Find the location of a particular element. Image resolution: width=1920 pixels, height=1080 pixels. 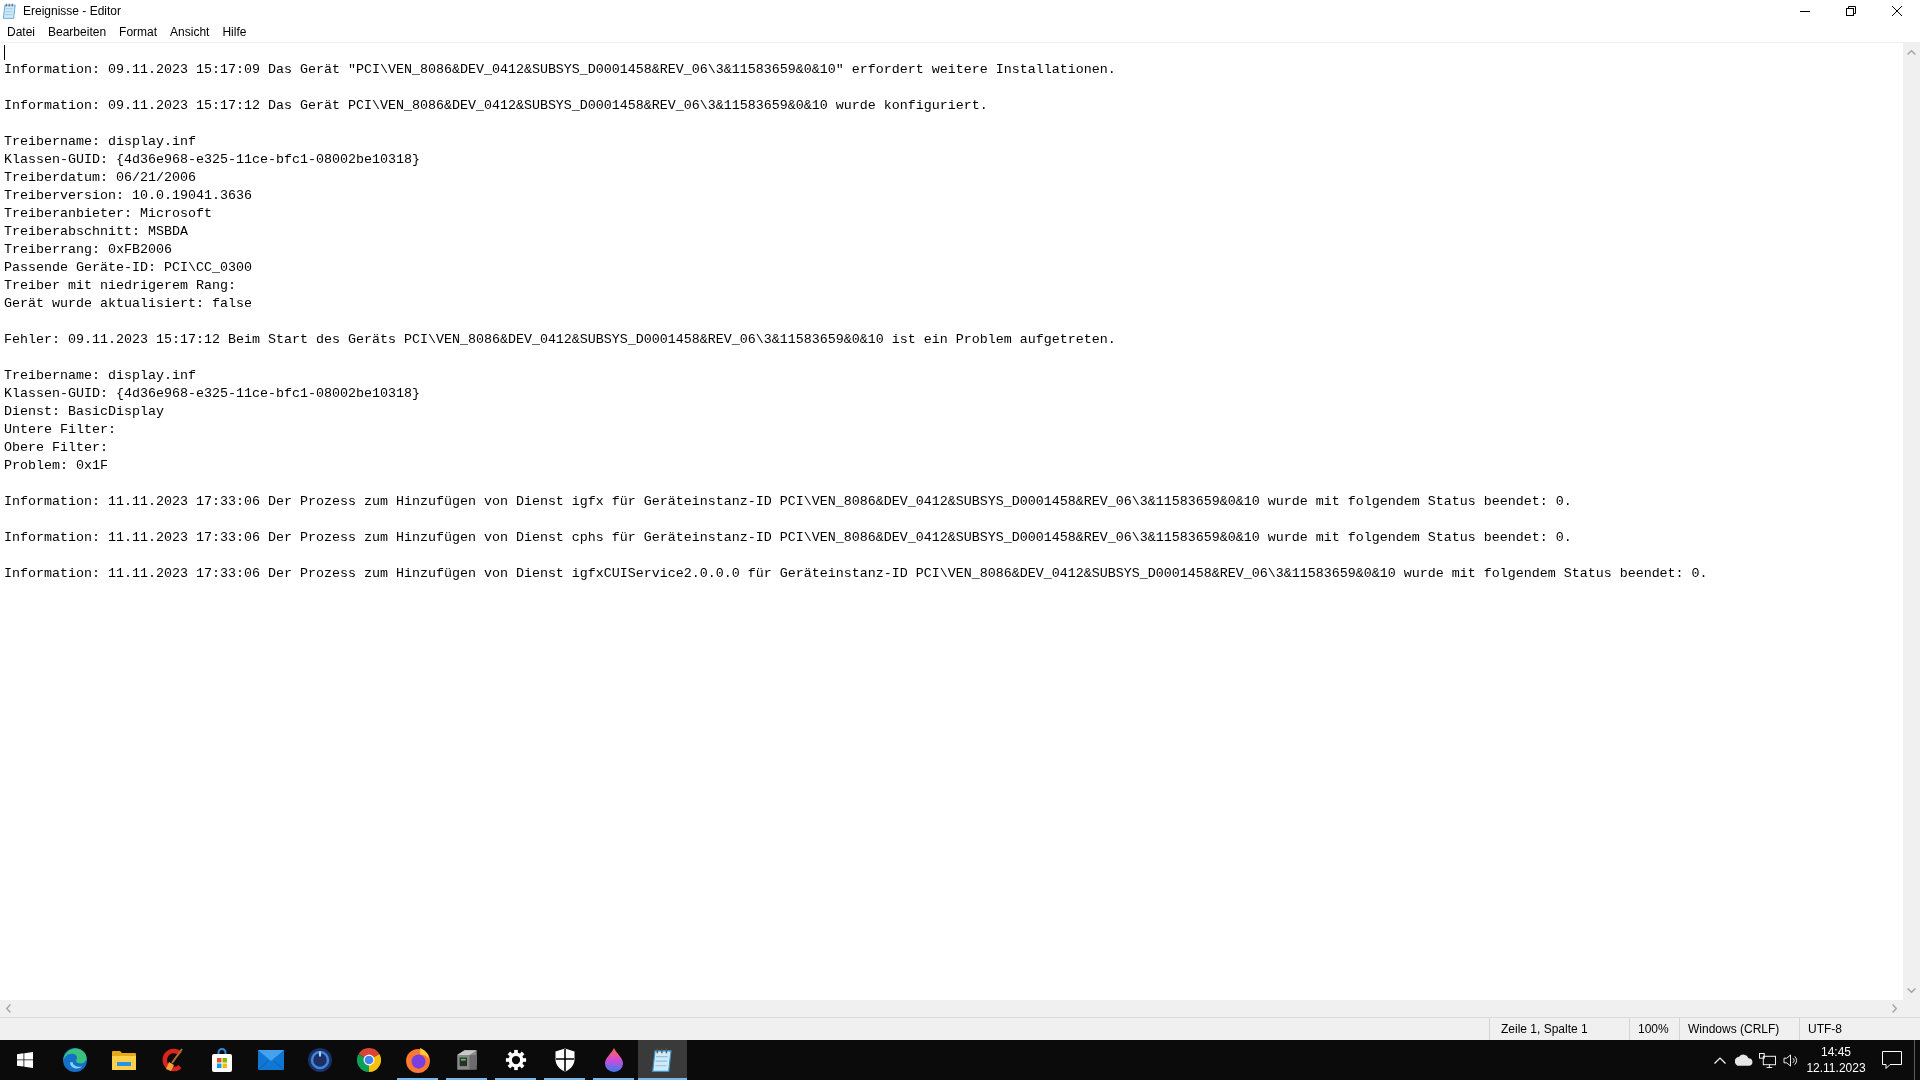

text-line: Untere Filter: is located at coordinates (60, 430).